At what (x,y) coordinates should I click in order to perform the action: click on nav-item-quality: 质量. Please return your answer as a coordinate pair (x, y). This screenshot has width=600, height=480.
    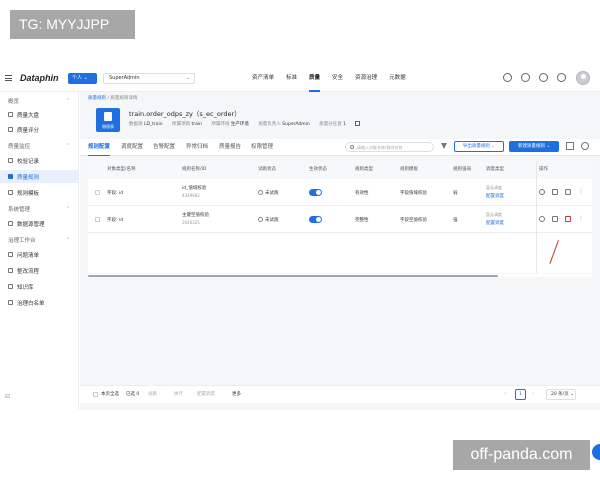
    Looking at the image, I should click on (315, 78).